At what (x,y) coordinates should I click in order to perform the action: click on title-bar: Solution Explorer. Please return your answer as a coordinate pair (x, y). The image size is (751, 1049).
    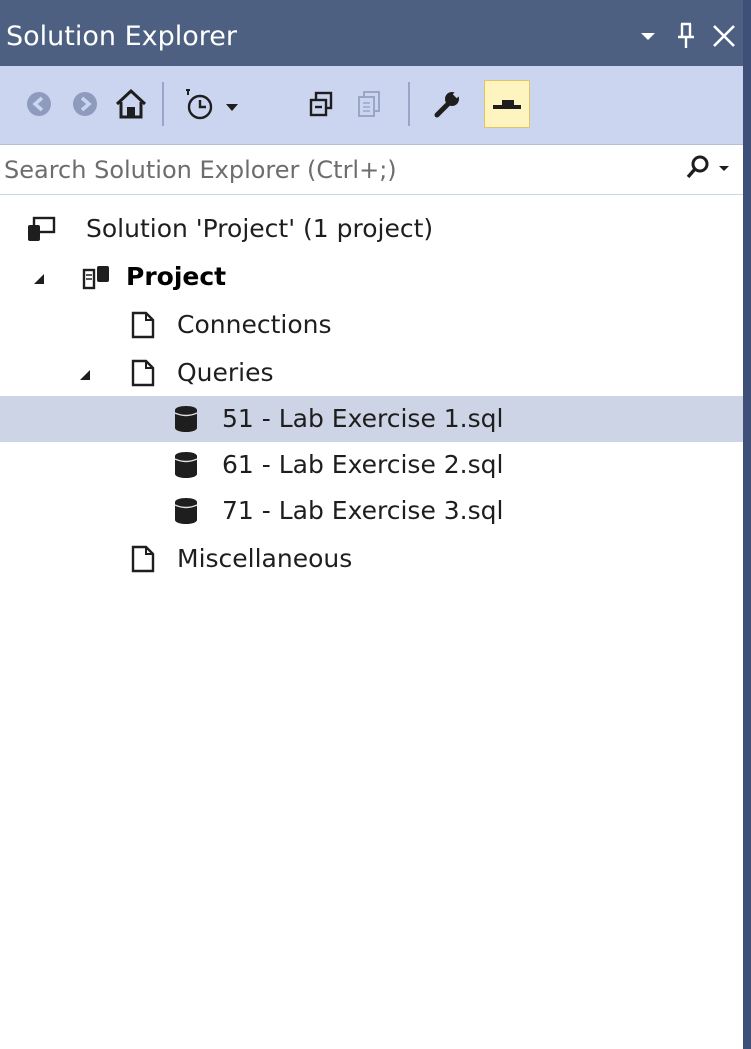
    Looking at the image, I should click on (371, 33).